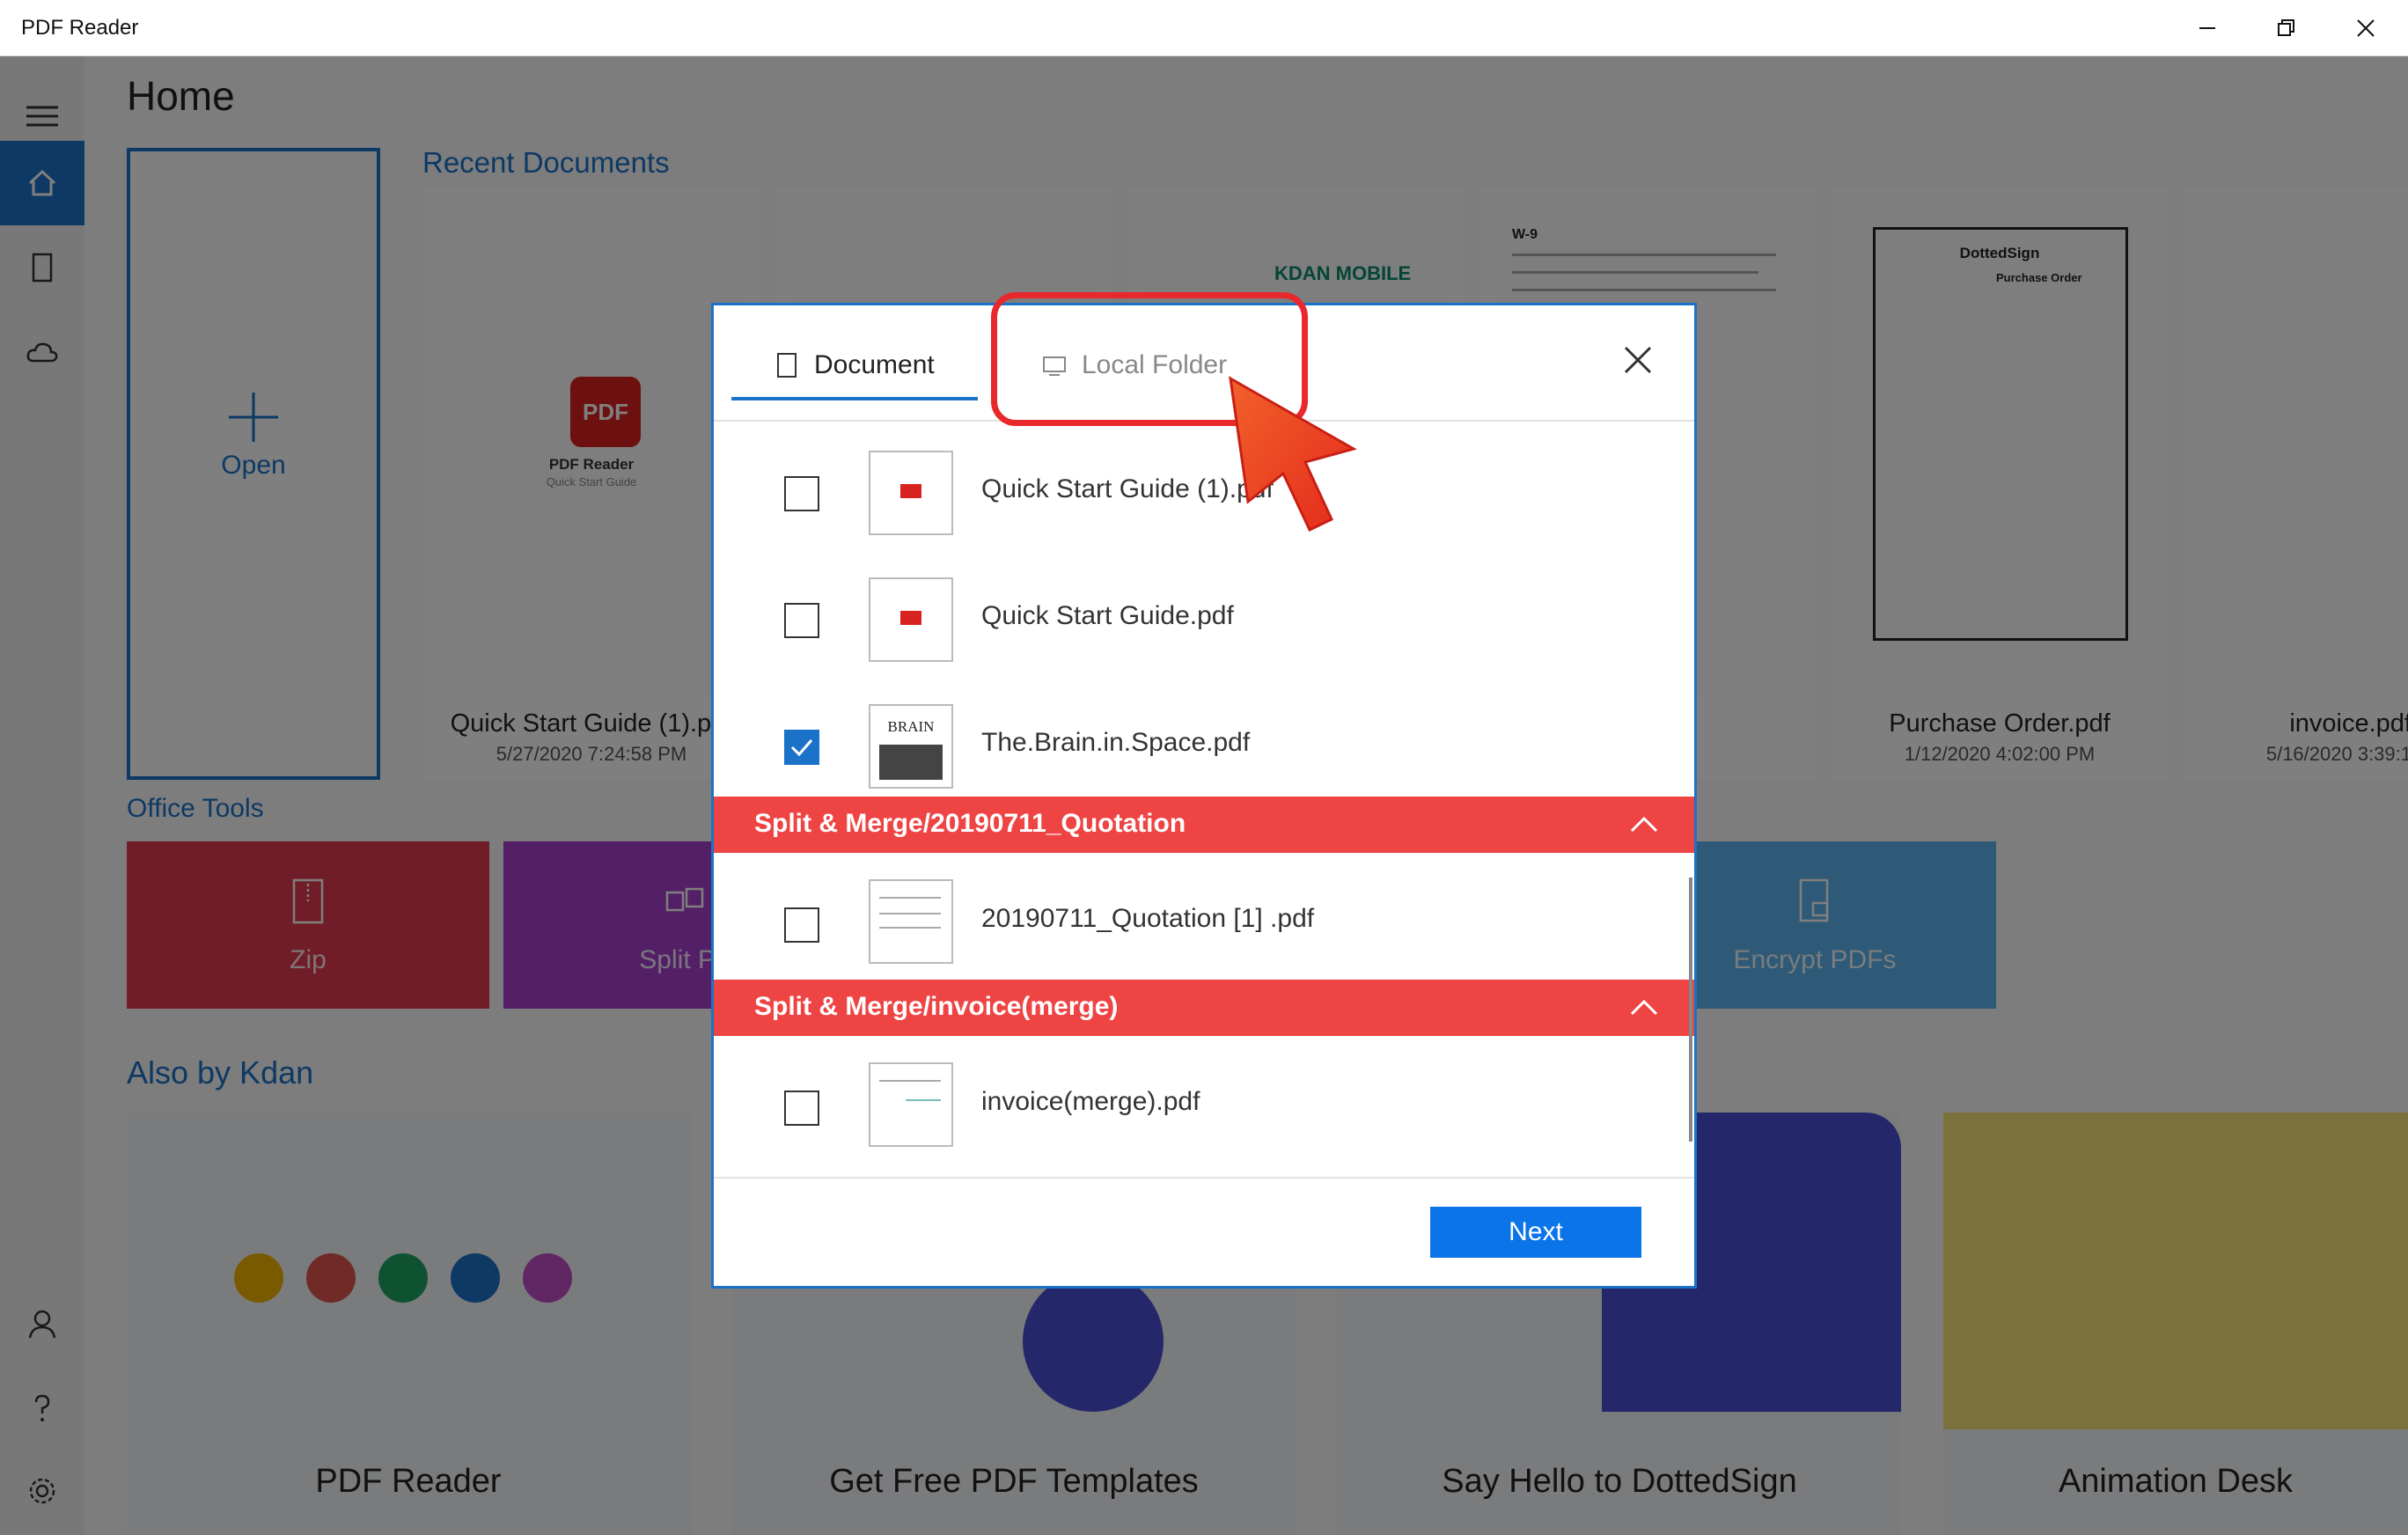 This screenshot has width=2408, height=1535. I want to click on group-title: Split & Merge/20190711_Quotation, so click(970, 823).